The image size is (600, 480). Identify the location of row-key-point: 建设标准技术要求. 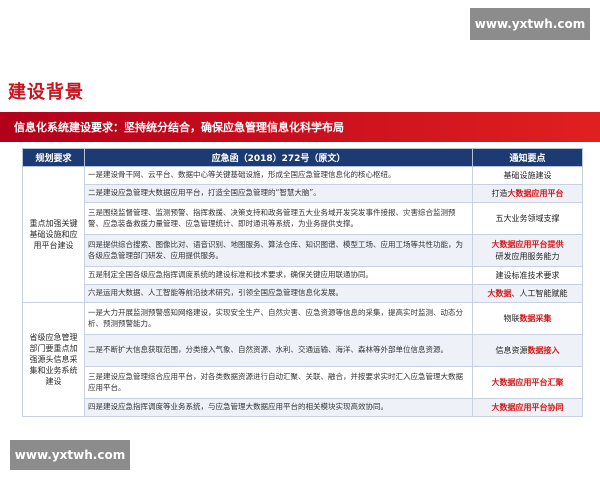
(527, 275).